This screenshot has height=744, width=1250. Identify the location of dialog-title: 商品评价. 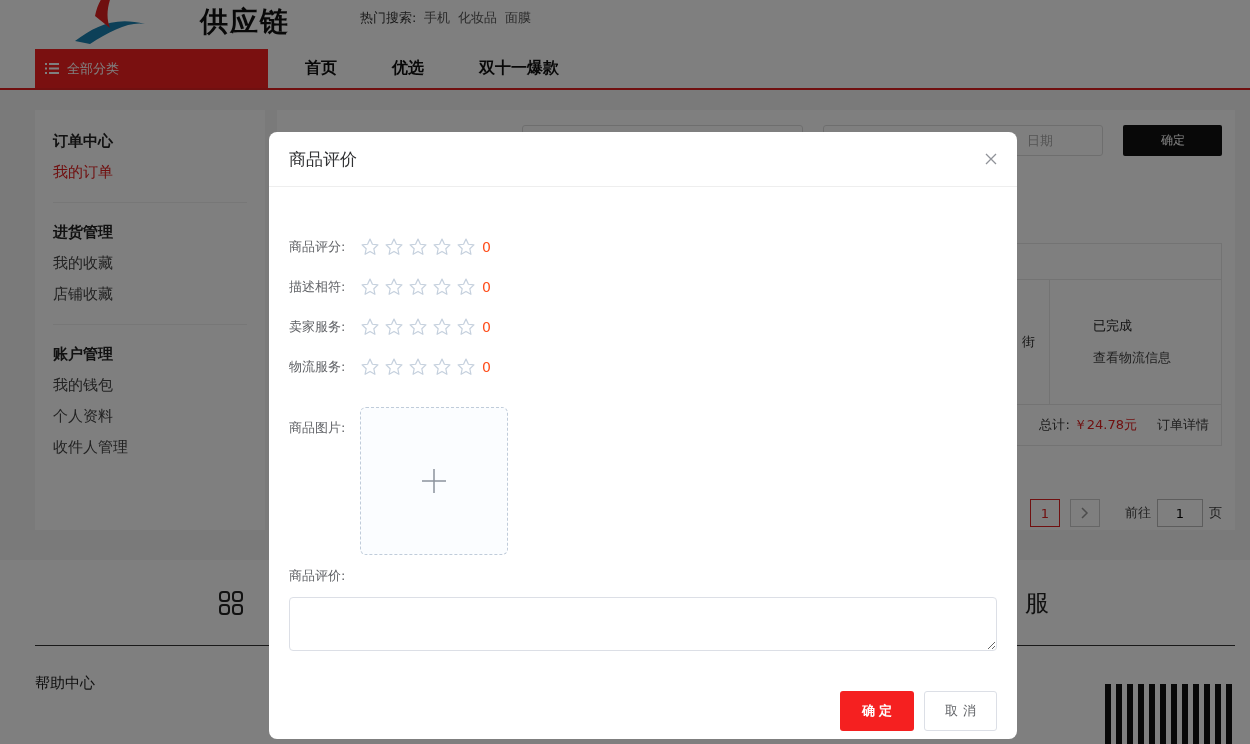
(323, 159).